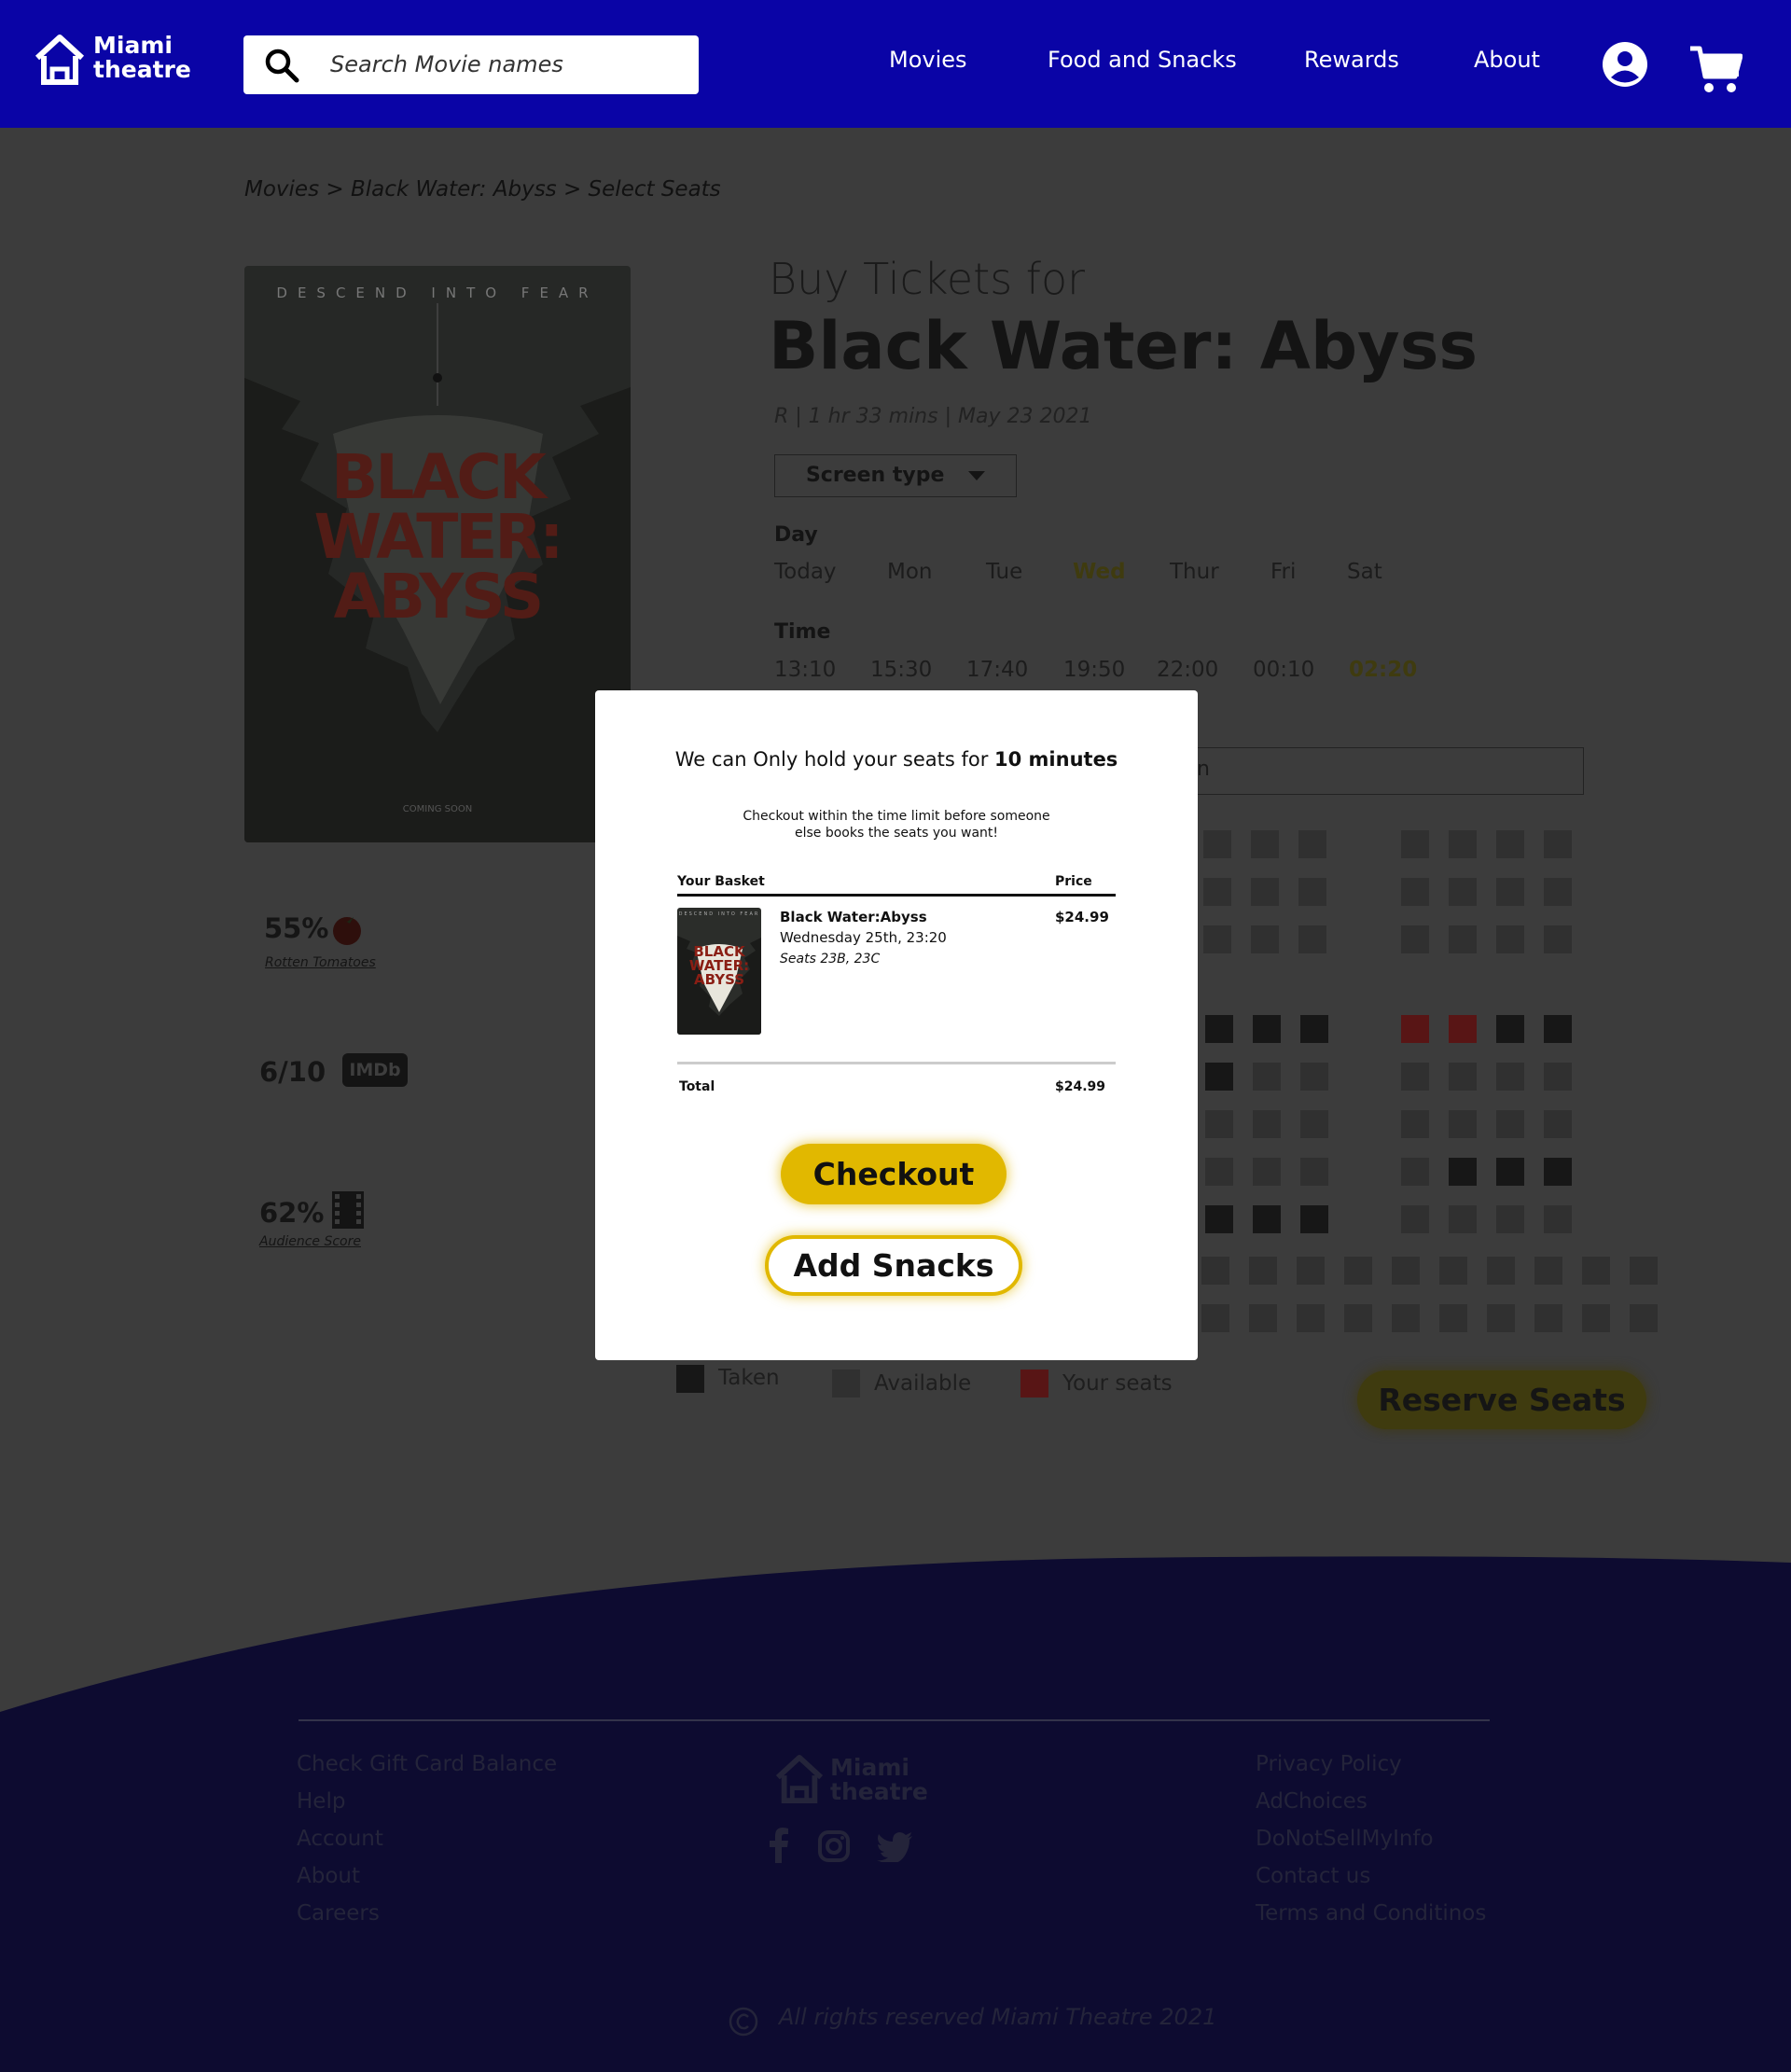 Image resolution: width=1791 pixels, height=2072 pixels. I want to click on user-icon, so click(1625, 64).